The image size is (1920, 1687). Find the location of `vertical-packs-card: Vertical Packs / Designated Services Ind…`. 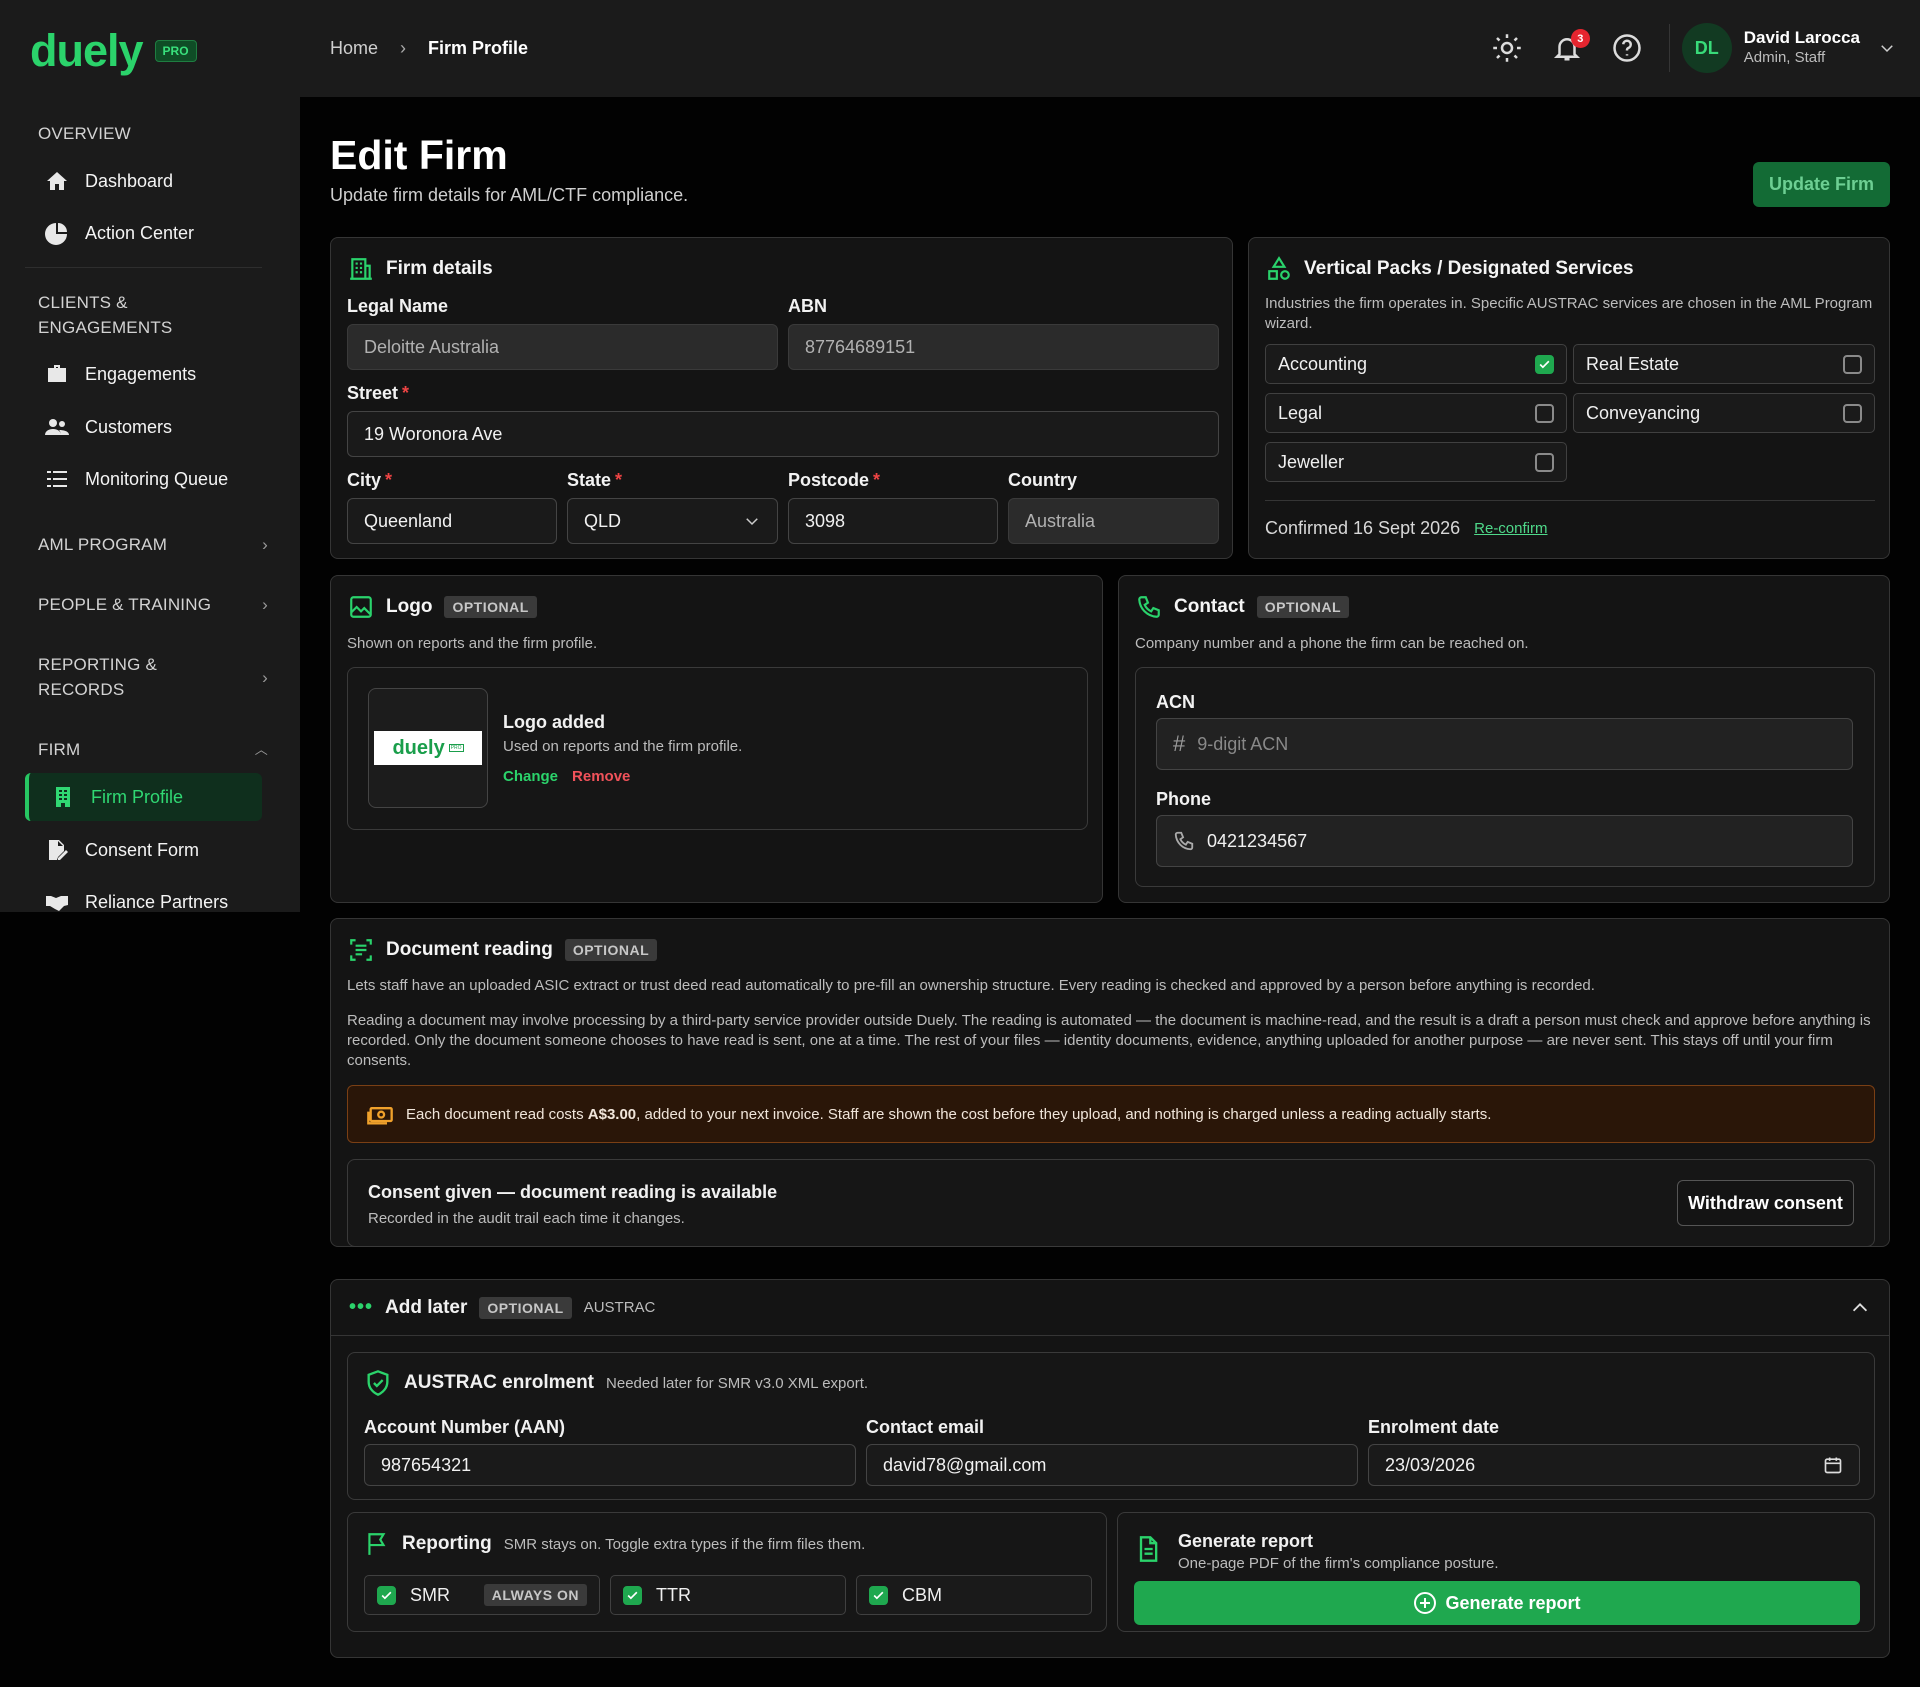

vertical-packs-card: Vertical Packs / Designated Services Ind… is located at coordinates (1569, 398).